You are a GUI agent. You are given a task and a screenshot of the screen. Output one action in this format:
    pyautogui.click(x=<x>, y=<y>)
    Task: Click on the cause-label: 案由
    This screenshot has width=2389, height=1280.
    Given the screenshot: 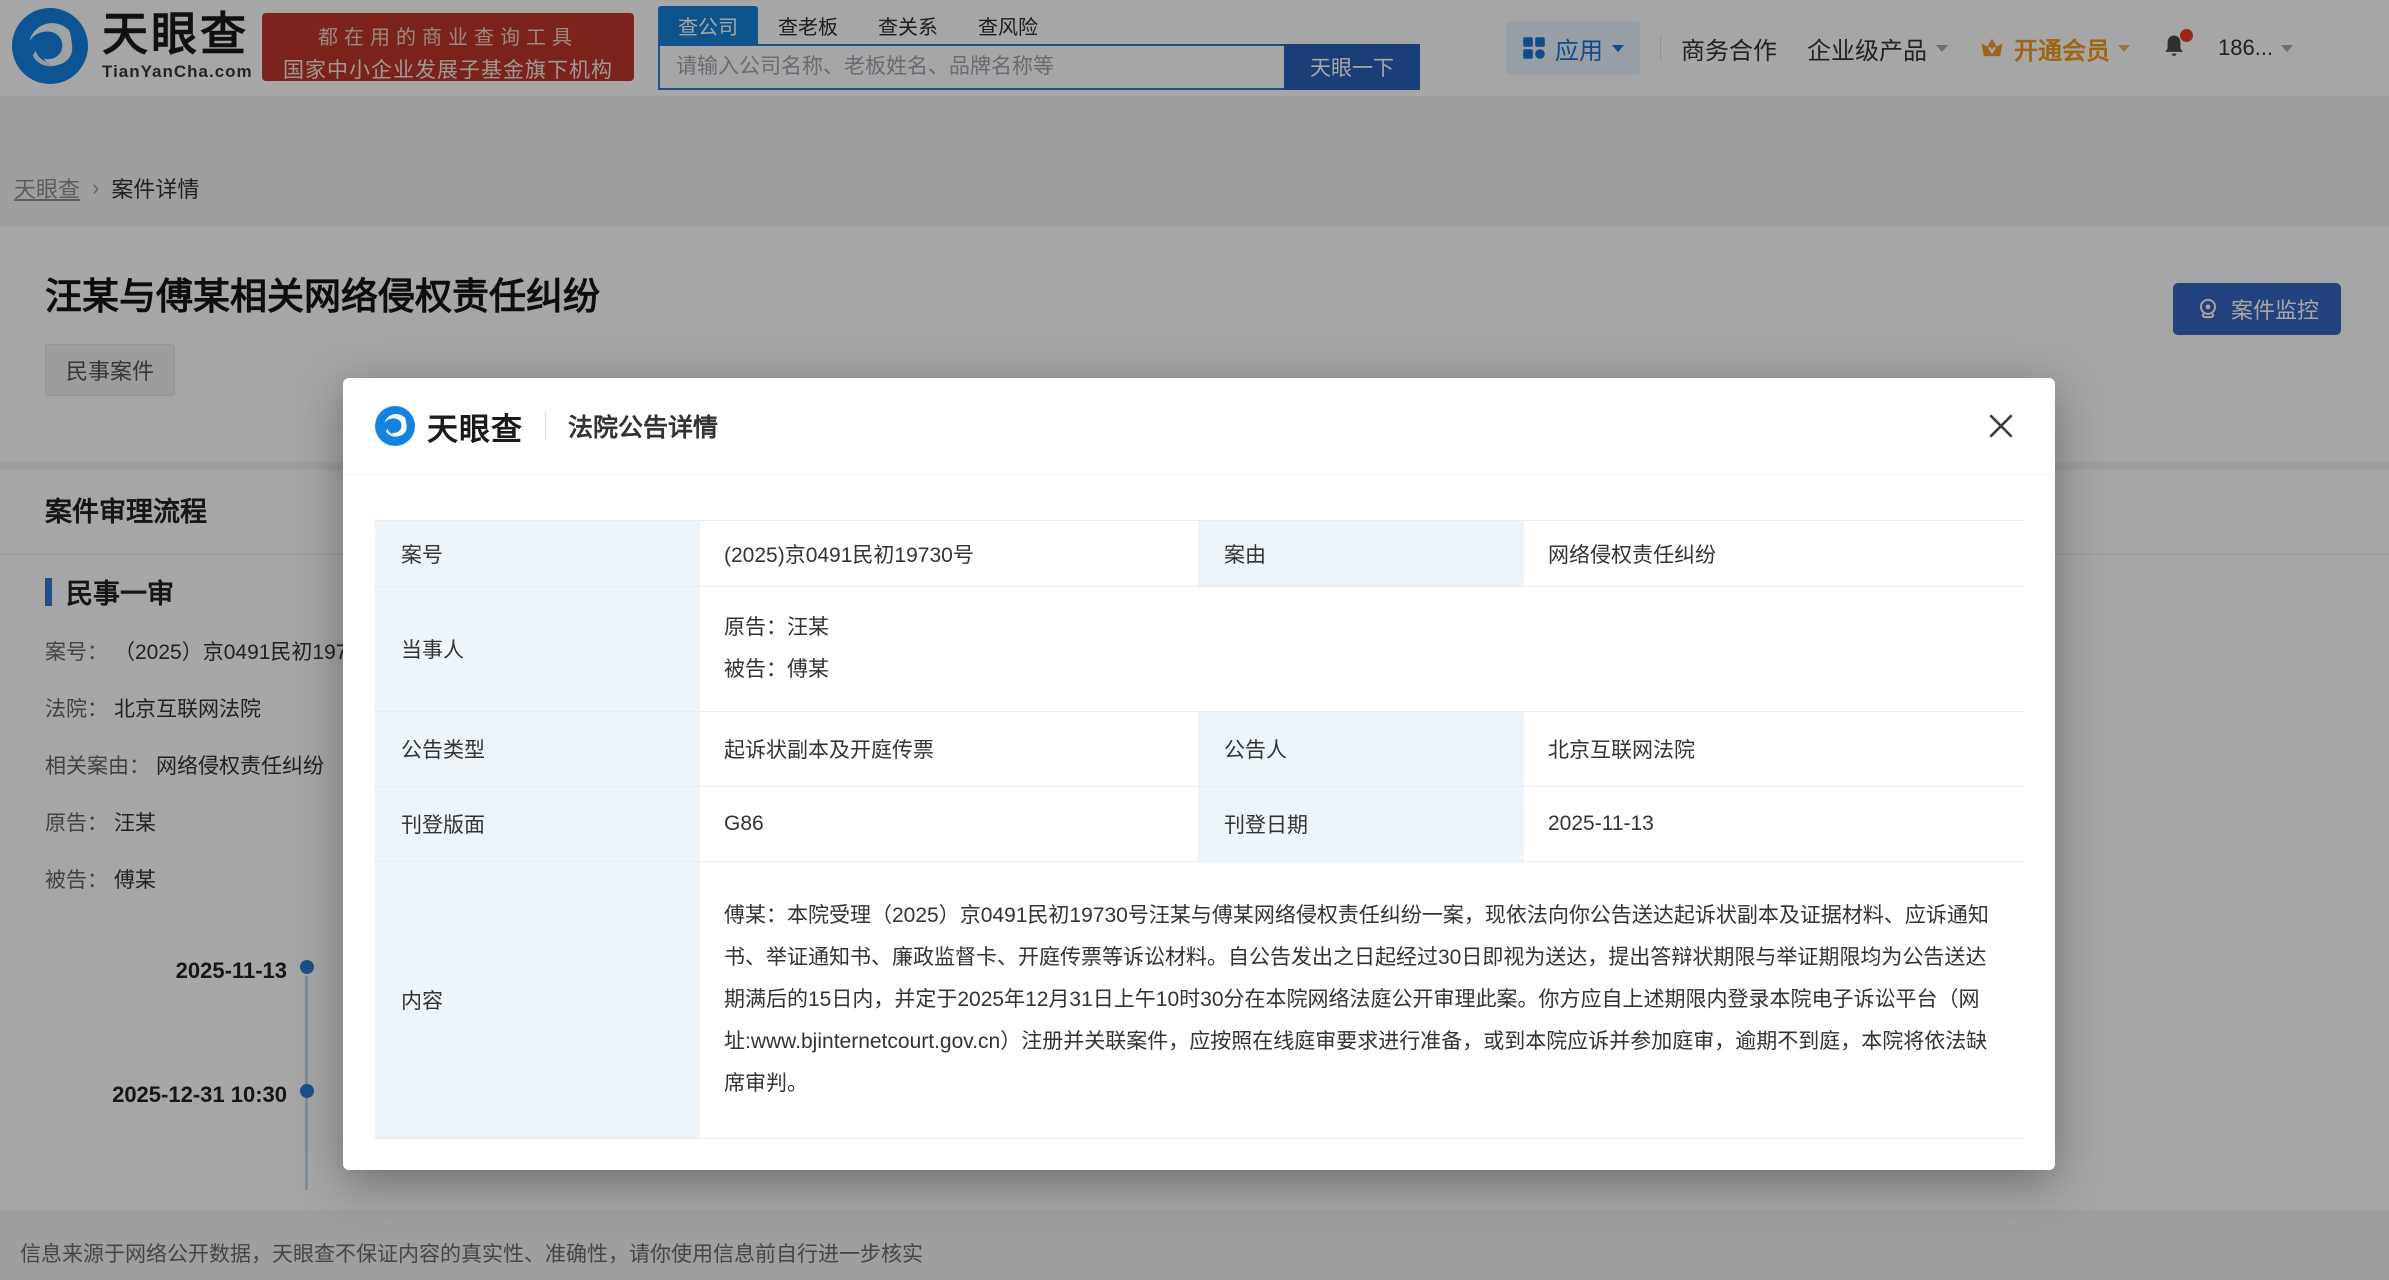 What is the action you would take?
    pyautogui.click(x=1361, y=553)
    